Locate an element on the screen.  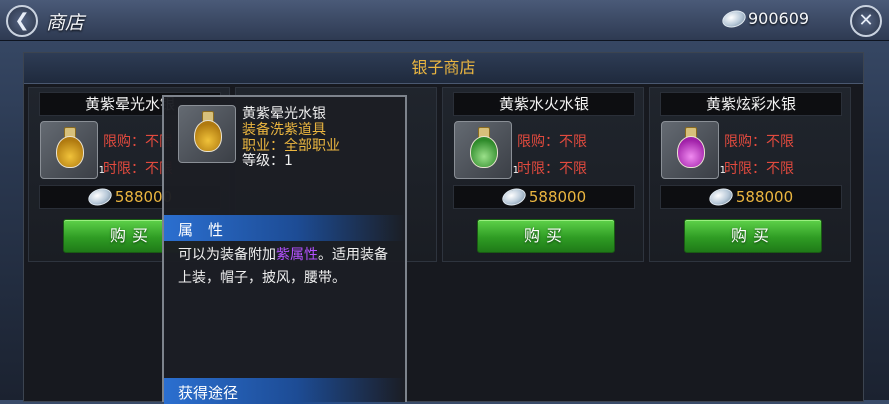
shop-item-card: 黄紫炫彩水银 1 限购：不限 时限：不限 588000 购买 is located at coordinates (750, 174).